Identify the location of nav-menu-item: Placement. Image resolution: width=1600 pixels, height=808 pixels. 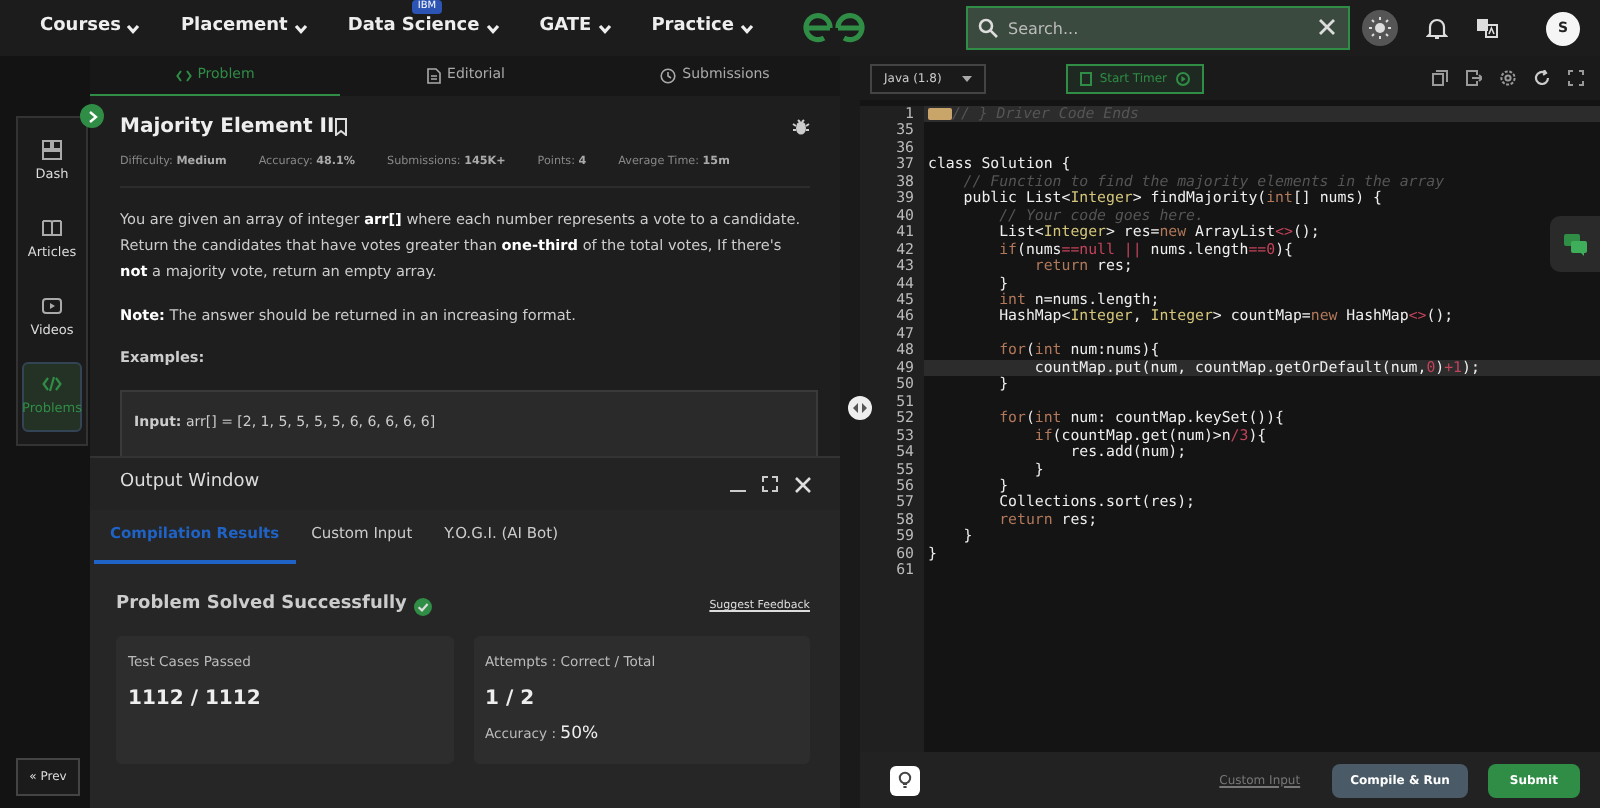
(244, 28).